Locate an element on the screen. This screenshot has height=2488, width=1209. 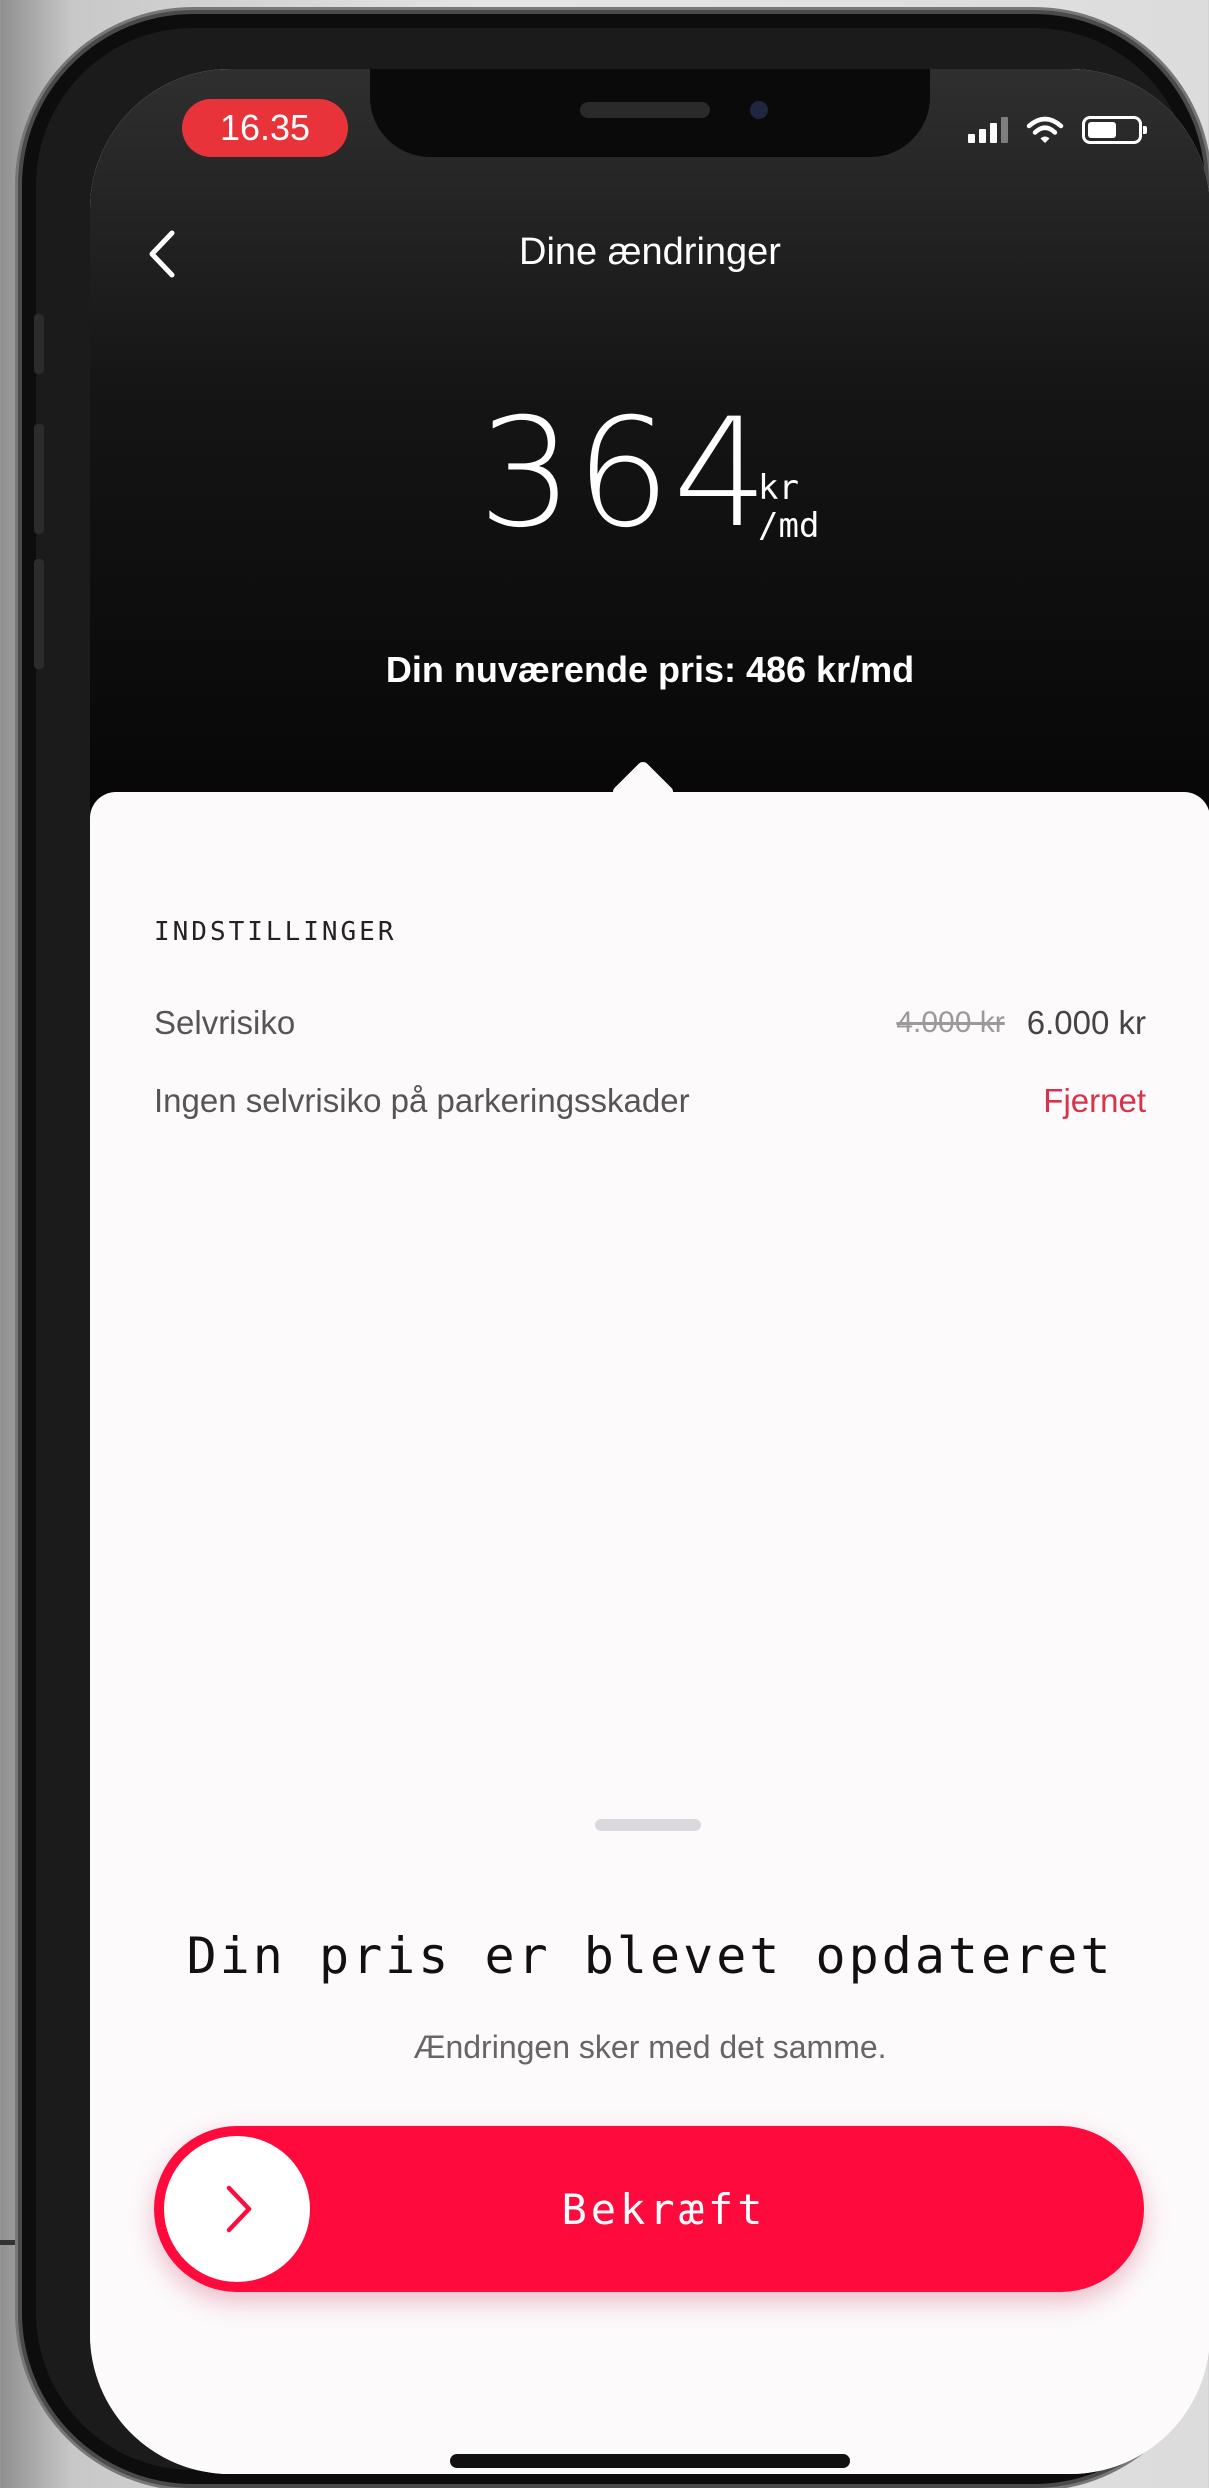
old-value: 4.000 kr is located at coordinates (950, 1022).